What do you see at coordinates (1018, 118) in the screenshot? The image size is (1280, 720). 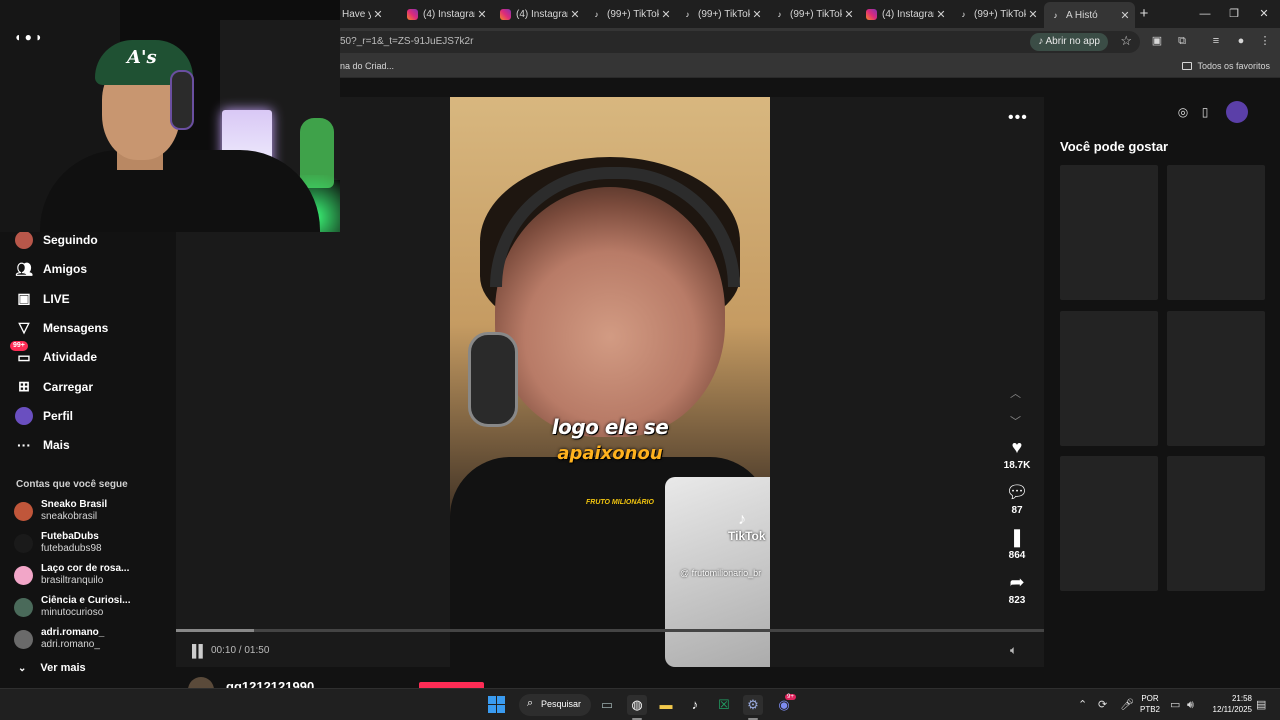 I see `more-options-icon: •••` at bounding box center [1018, 118].